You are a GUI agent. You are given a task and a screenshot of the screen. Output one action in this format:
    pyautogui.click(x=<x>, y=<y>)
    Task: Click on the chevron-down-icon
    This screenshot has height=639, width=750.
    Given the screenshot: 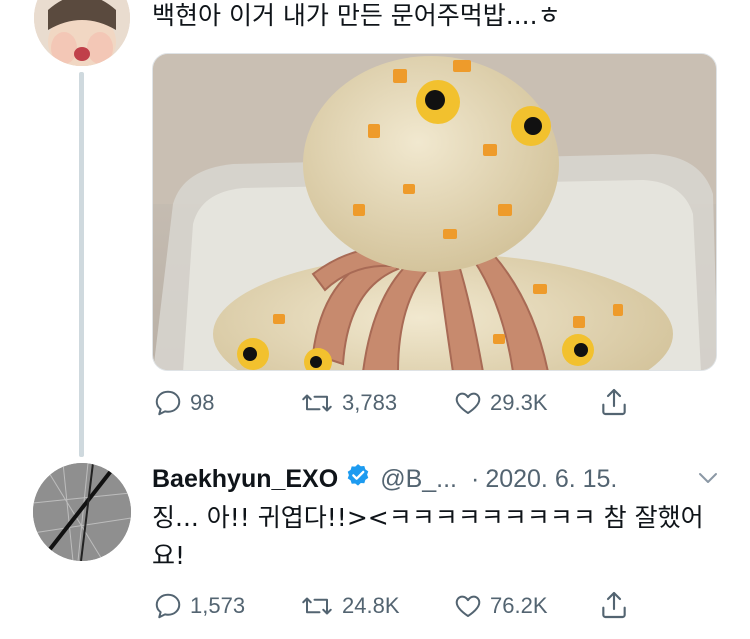 What is the action you would take?
    pyautogui.click(x=708, y=478)
    